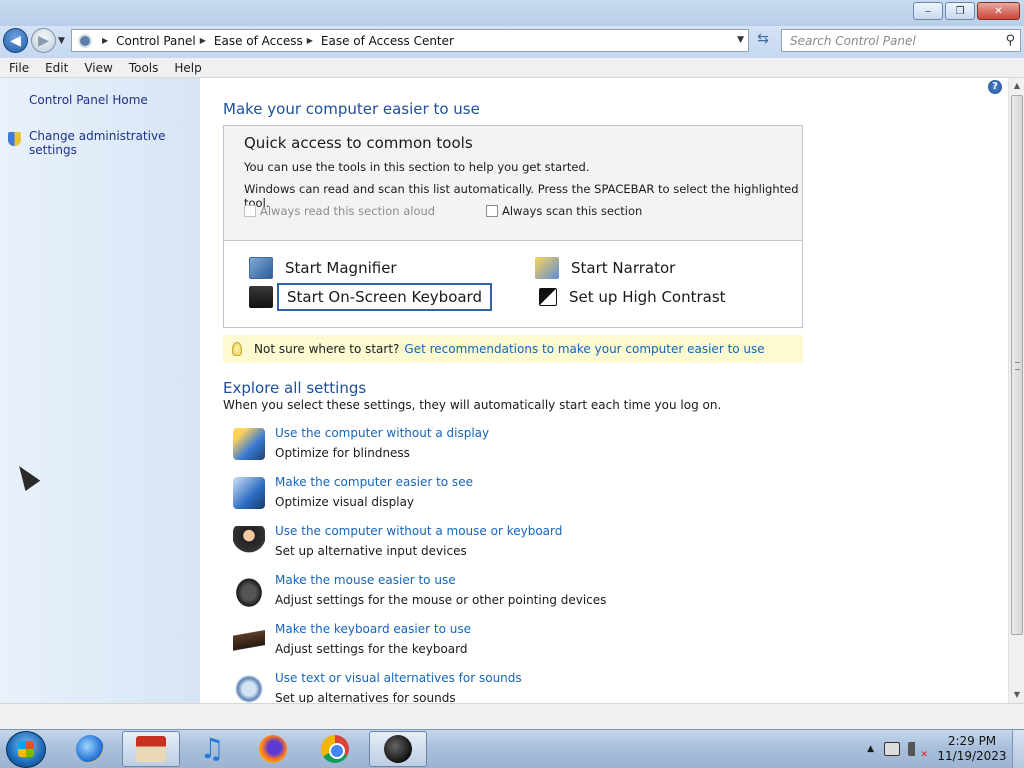 The image size is (1024, 768). I want to click on monitor-magnify-icon, so click(249, 493).